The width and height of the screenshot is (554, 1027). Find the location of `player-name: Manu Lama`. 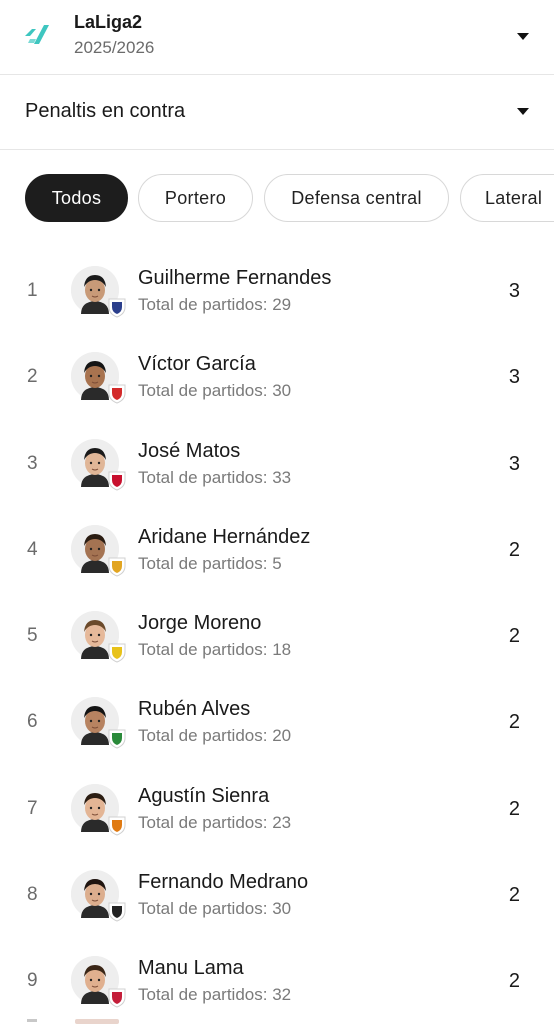

player-name: Manu Lama is located at coordinates (191, 968).